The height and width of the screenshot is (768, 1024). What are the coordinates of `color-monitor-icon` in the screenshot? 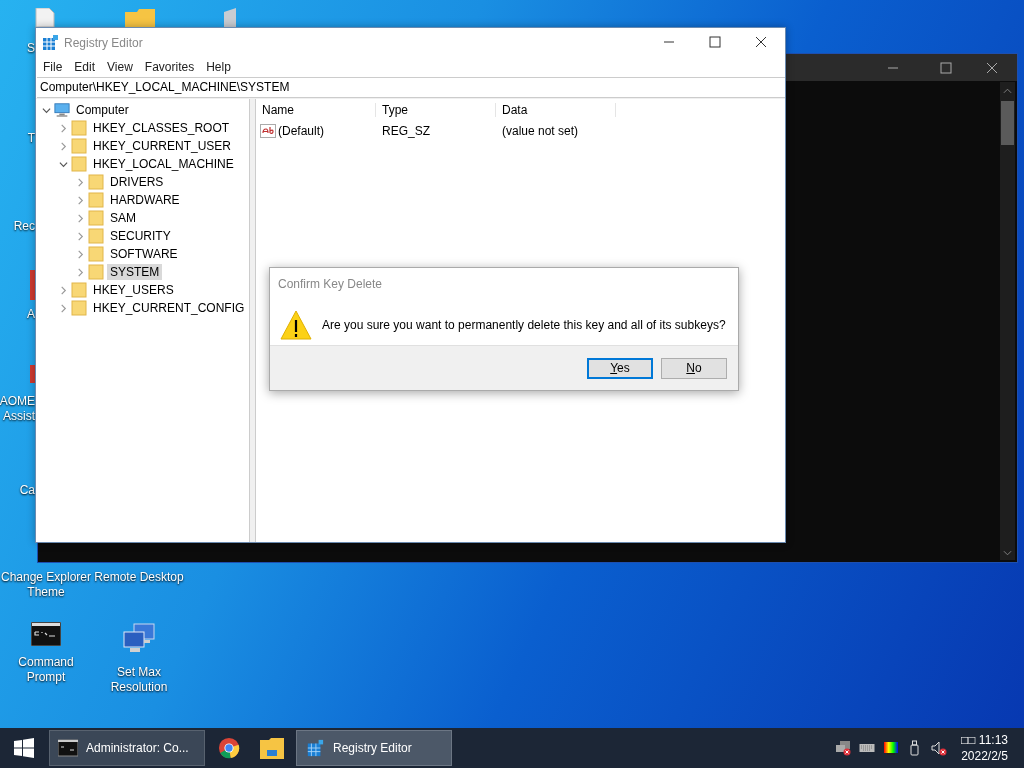 It's located at (891, 748).